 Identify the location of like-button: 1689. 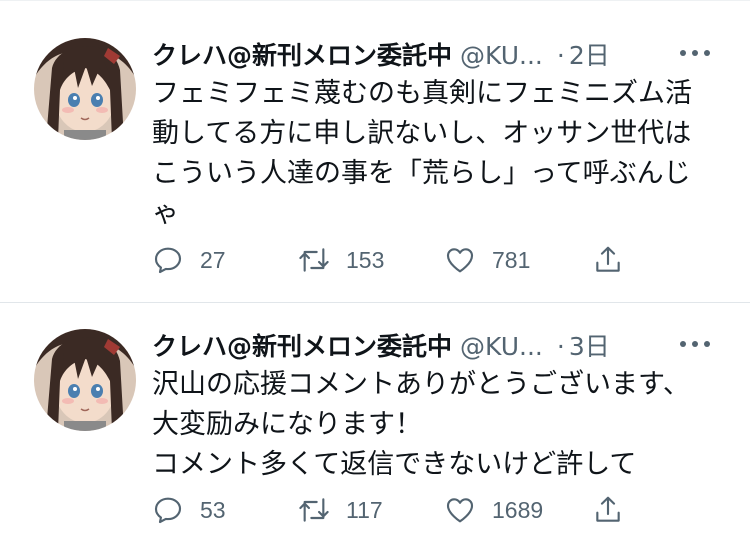
(493, 510).